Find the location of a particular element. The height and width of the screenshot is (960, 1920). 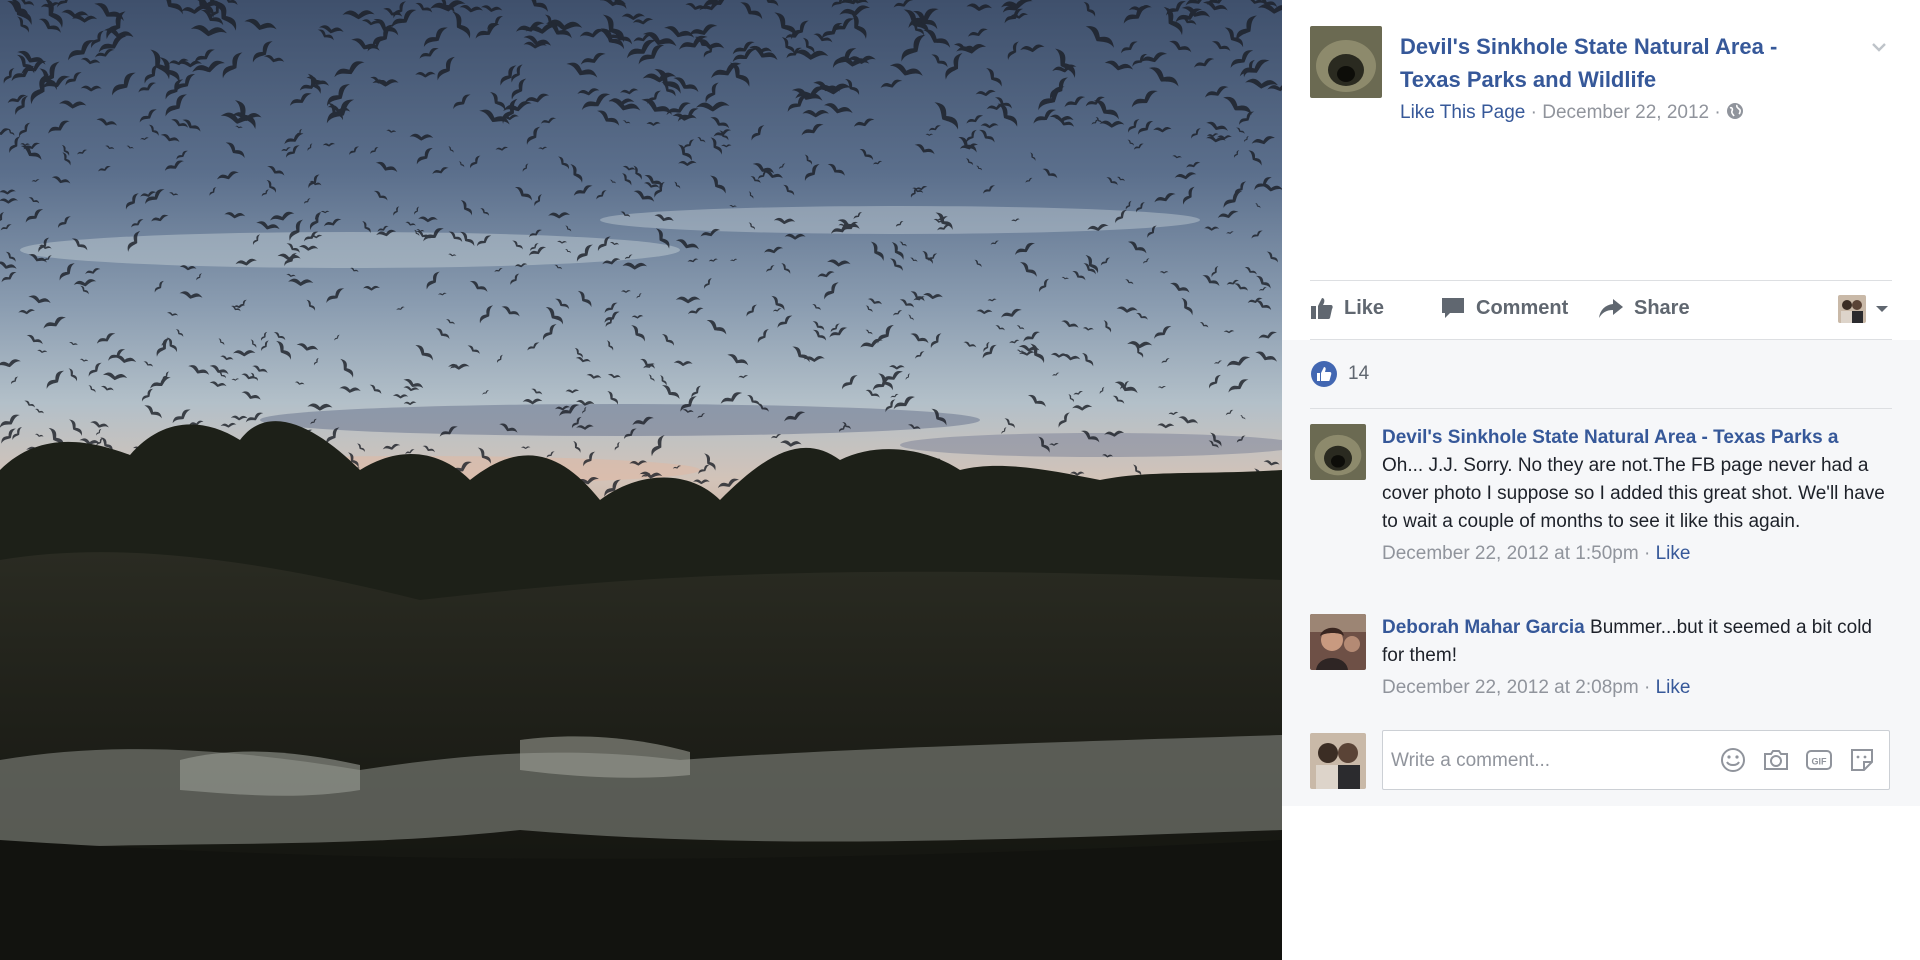

comment-input is located at coordinates (1551, 761).